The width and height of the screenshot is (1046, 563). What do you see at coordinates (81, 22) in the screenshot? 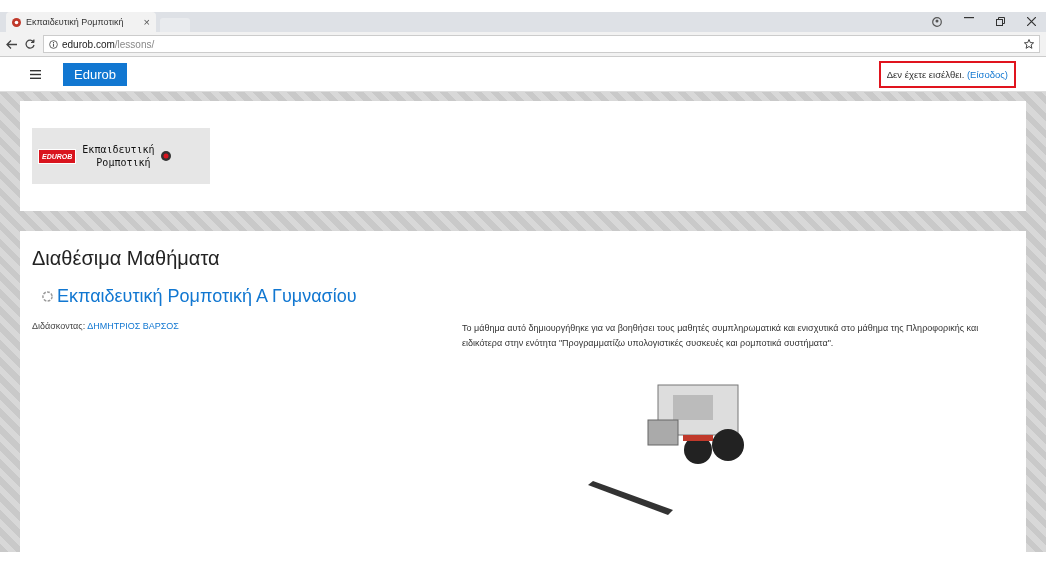
I see `browser-tab: Εκπαιδευτική Ρομποτική ×` at bounding box center [81, 22].